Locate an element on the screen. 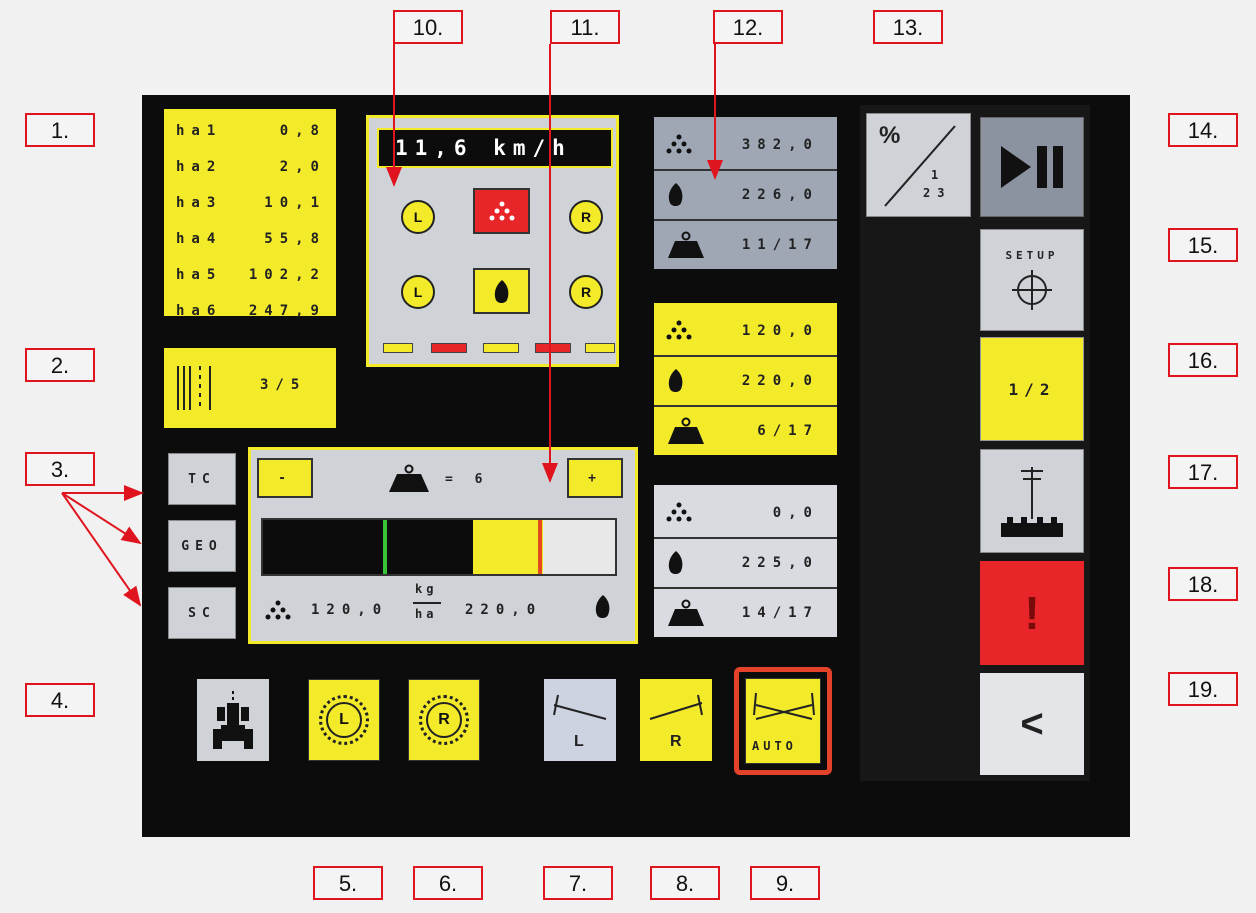  callout-15: 15. is located at coordinates (1203, 245).